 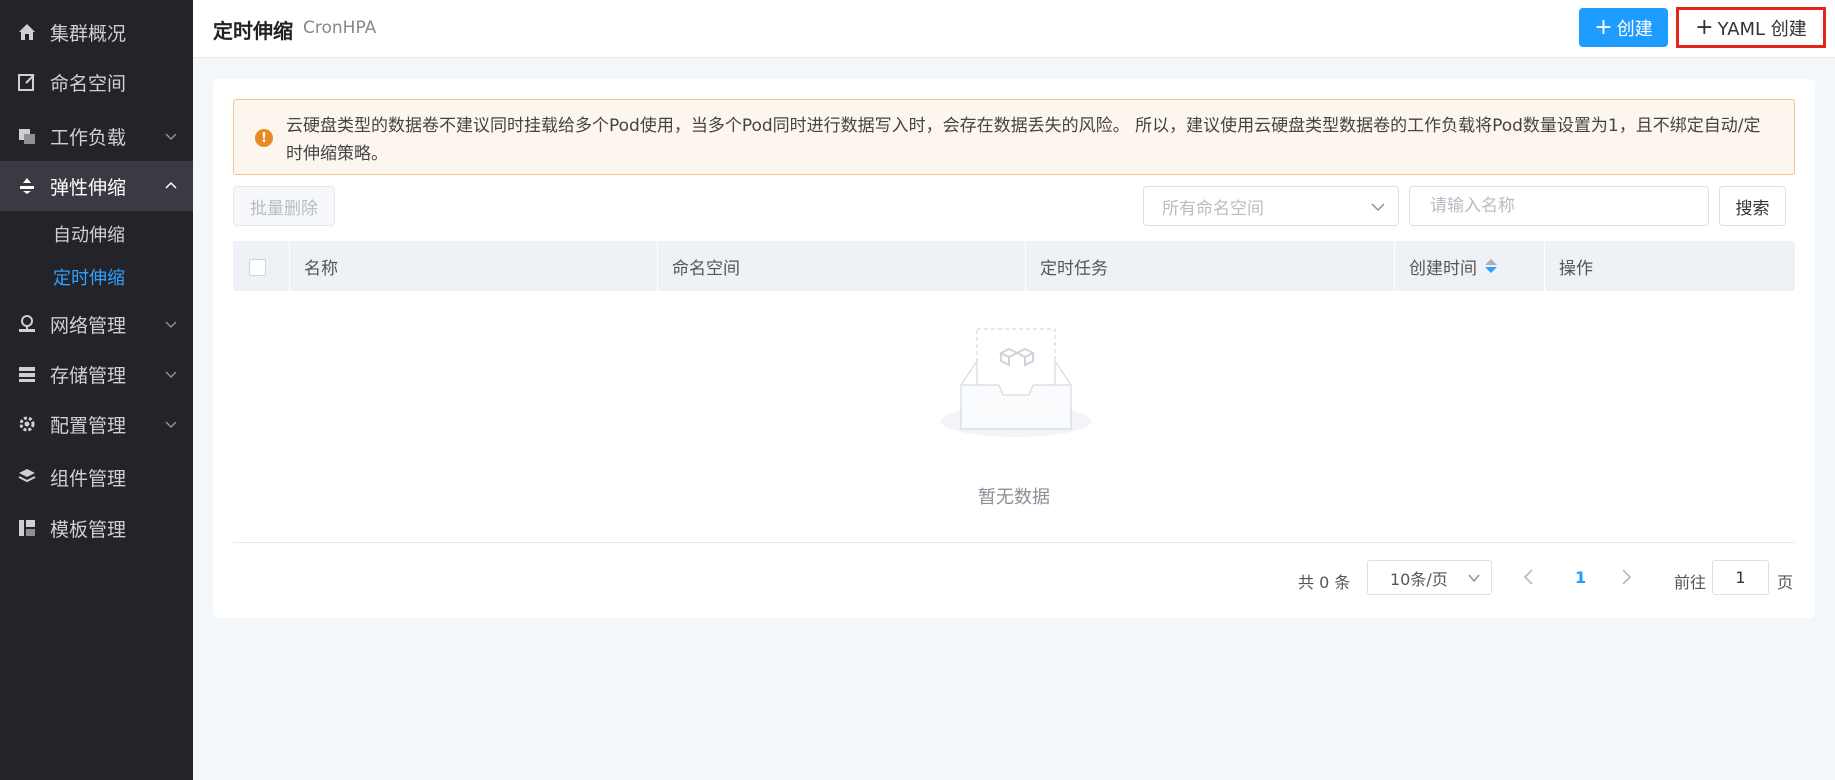 What do you see at coordinates (1690, 582) in the screenshot?
I see `pagination-goto-label: 前往` at bounding box center [1690, 582].